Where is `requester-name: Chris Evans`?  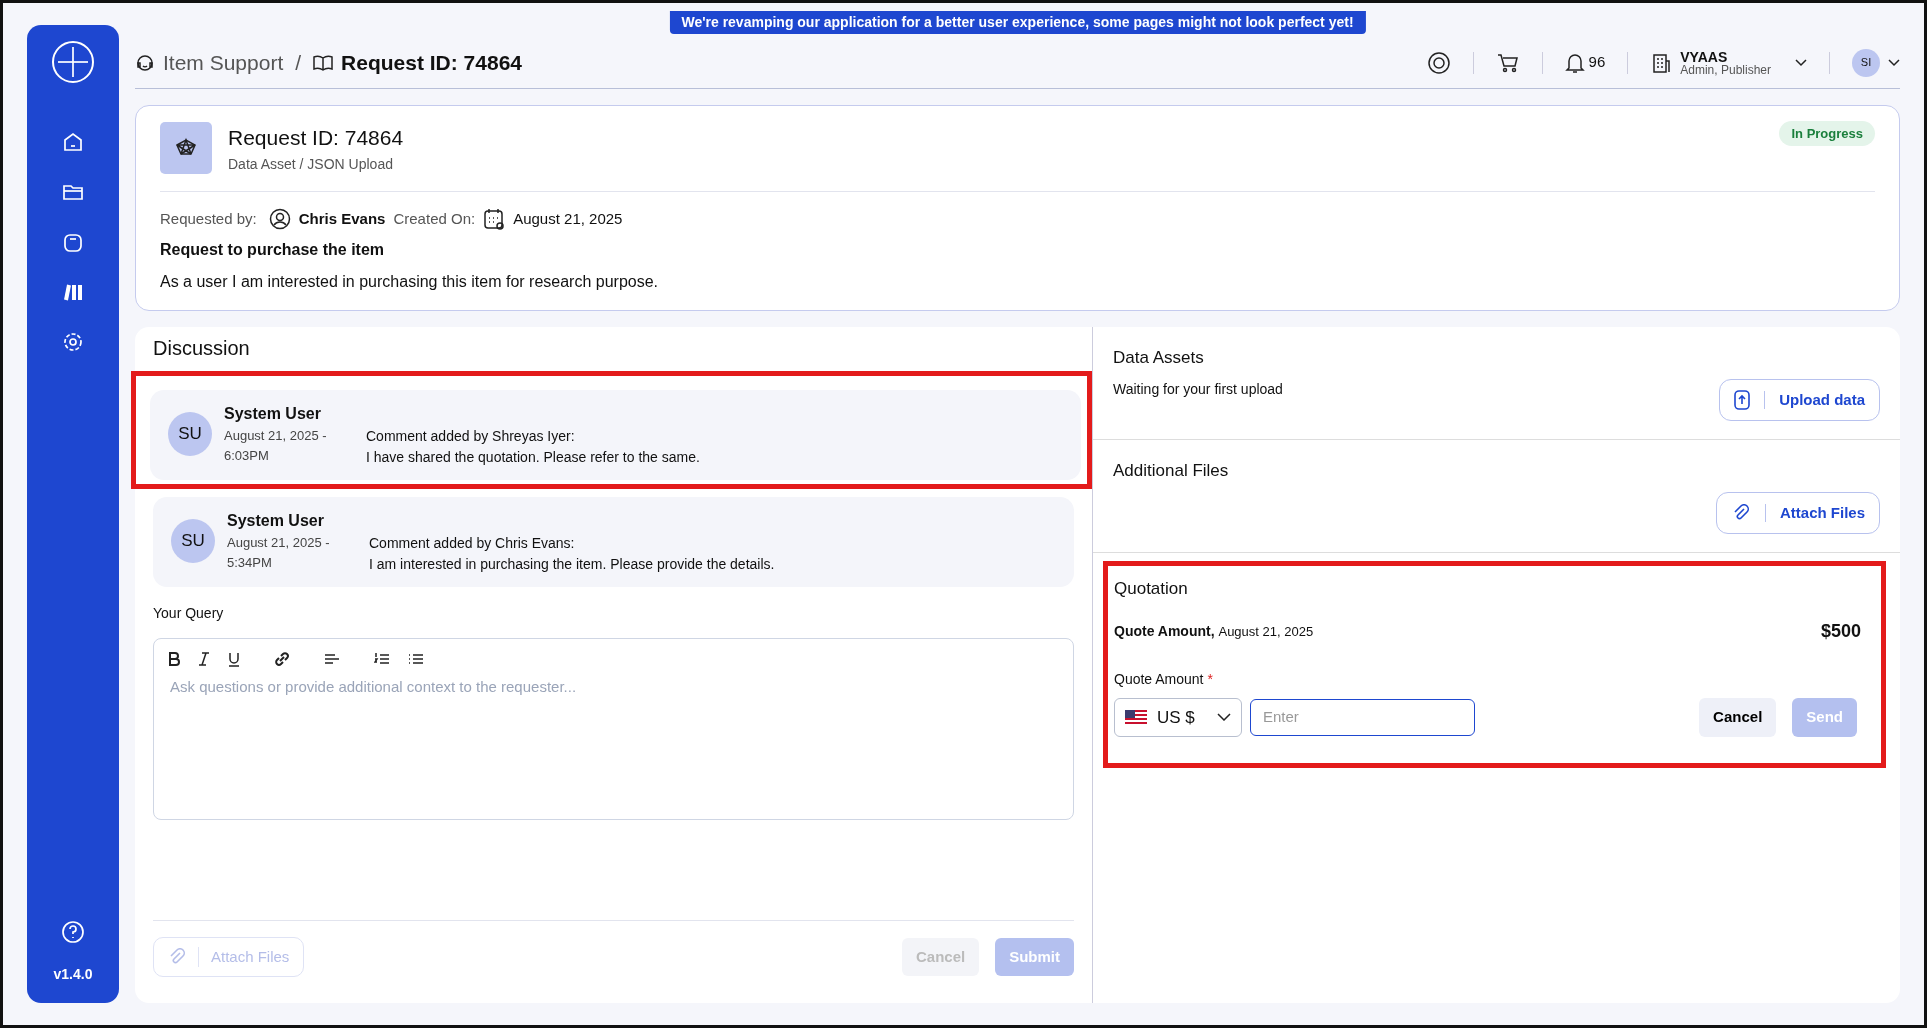
requester-name: Chris Evans is located at coordinates (342, 218).